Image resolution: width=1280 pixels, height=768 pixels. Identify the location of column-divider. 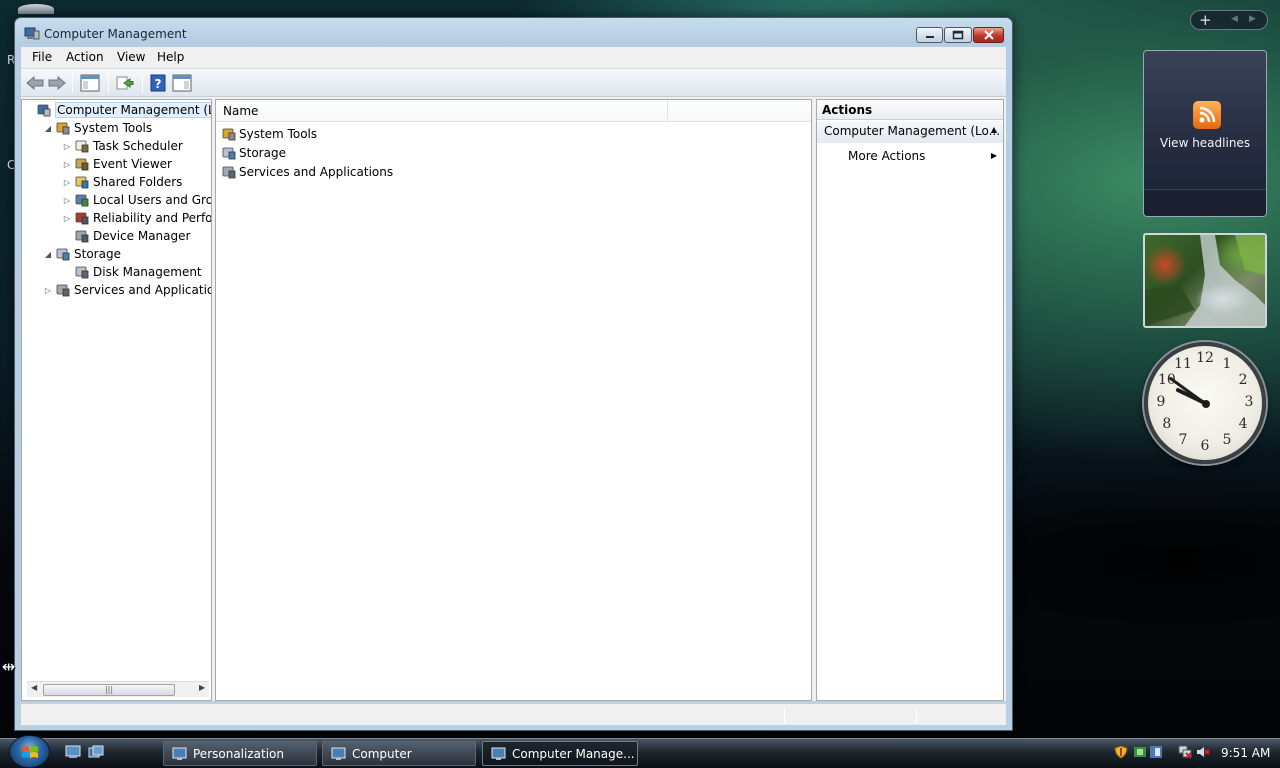
(667, 111).